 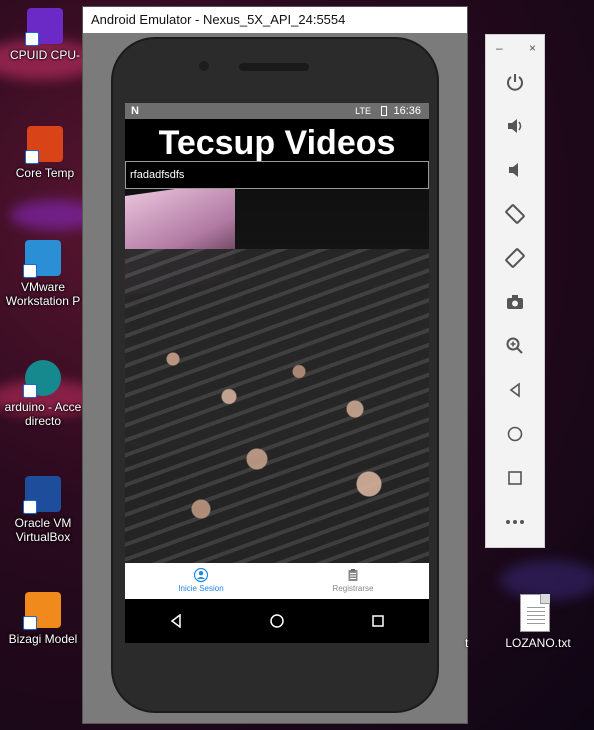 I want to click on tab-label: Registrarse, so click(x=353, y=588).